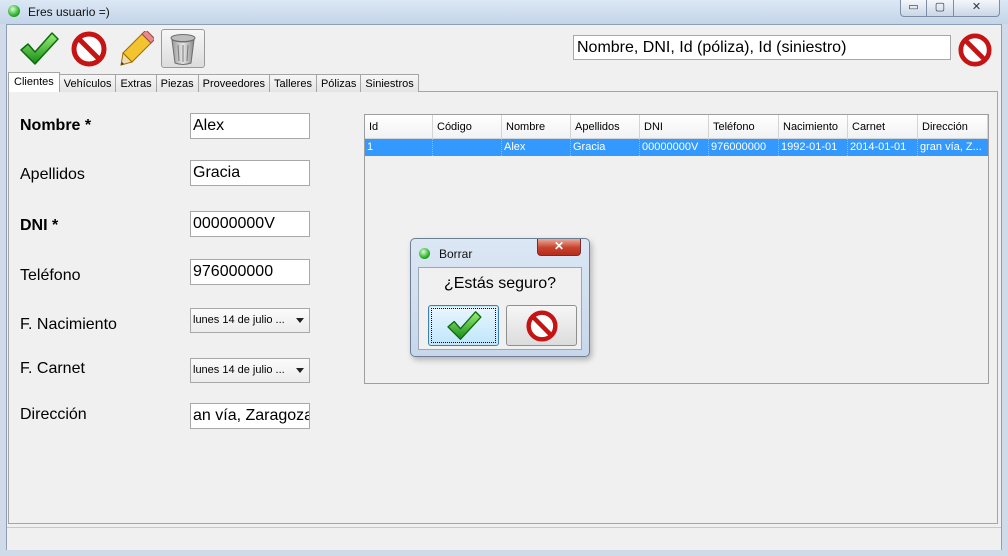 Image resolution: width=1008 pixels, height=556 pixels. What do you see at coordinates (52, 174) in the screenshot?
I see `apellidos-label: Apellidos` at bounding box center [52, 174].